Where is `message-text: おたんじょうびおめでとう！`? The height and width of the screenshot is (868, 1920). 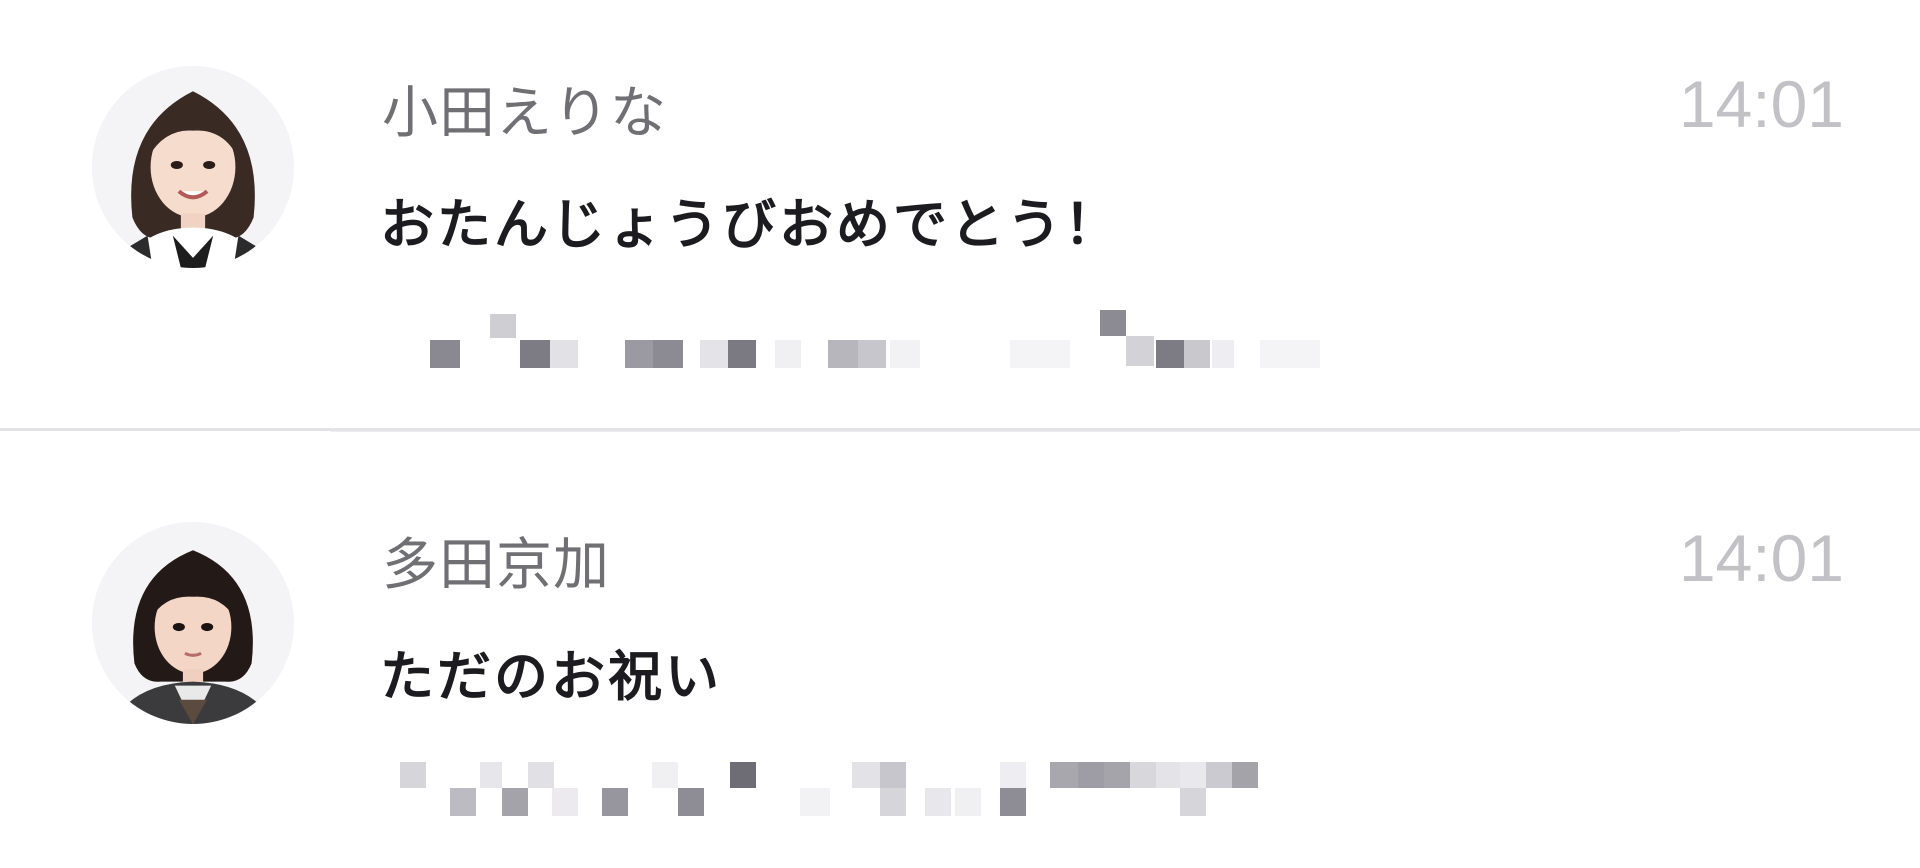
message-text: おたんじょうびおめでとう！ is located at coordinates (750, 224).